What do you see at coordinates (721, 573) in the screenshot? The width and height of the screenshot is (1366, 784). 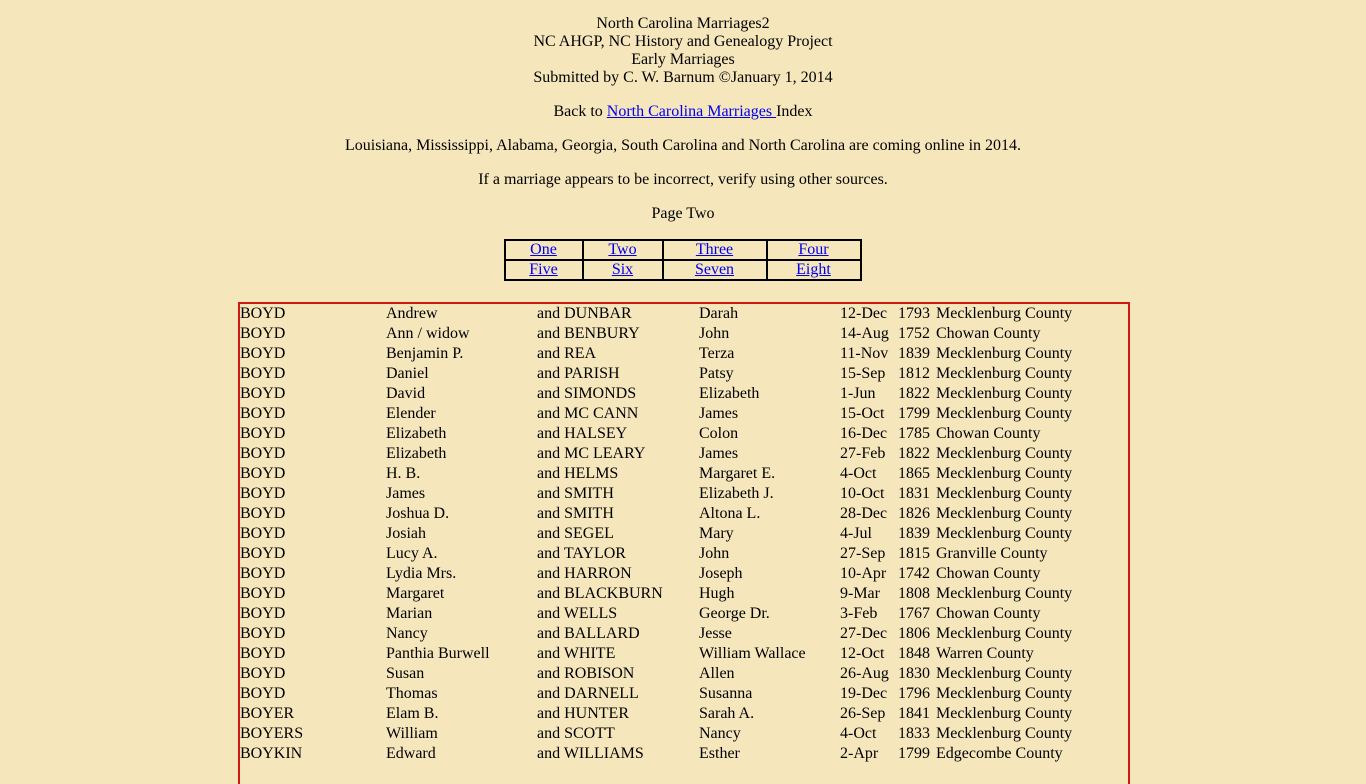 I see `spouse-name-cell: Joseph` at bounding box center [721, 573].